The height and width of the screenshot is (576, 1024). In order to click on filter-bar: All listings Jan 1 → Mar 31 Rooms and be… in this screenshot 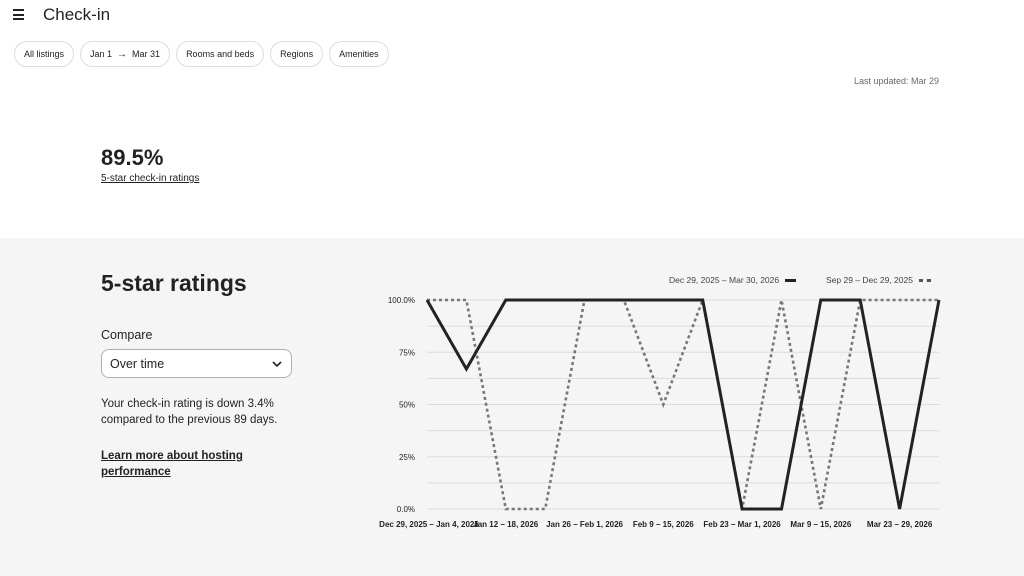, I will do `click(201, 54)`.